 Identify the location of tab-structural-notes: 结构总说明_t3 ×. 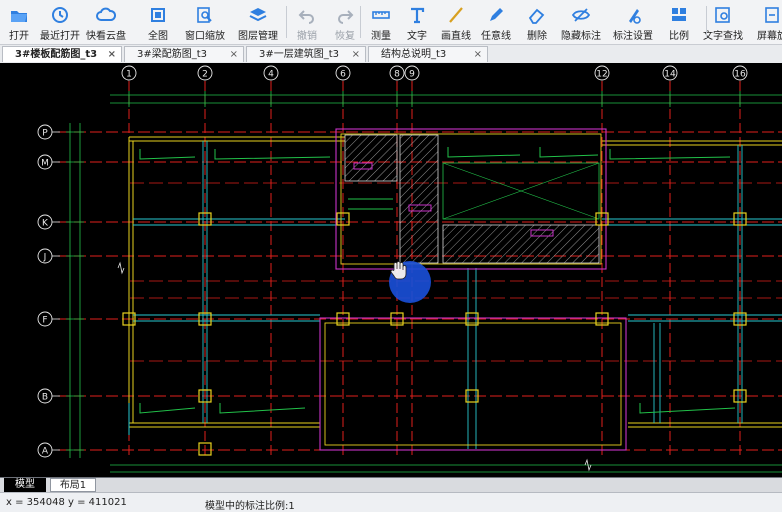
(428, 54).